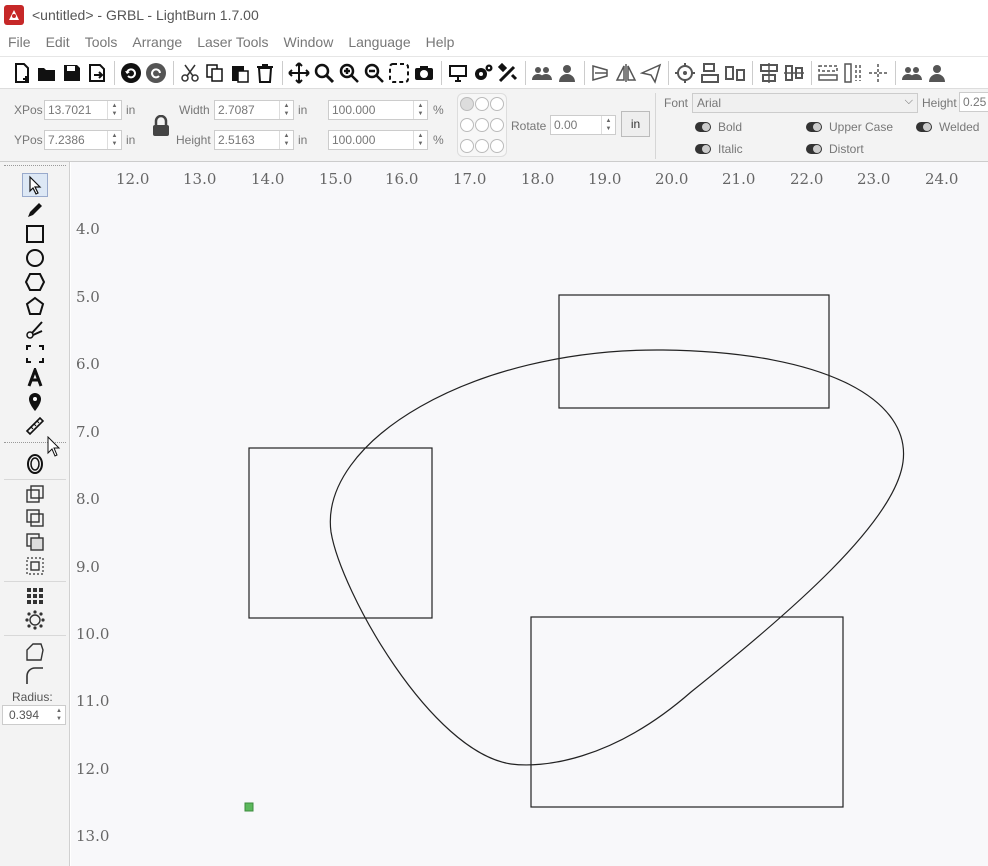 Image resolution: width=988 pixels, height=866 pixels. I want to click on anchor-top-center, so click(482, 104).